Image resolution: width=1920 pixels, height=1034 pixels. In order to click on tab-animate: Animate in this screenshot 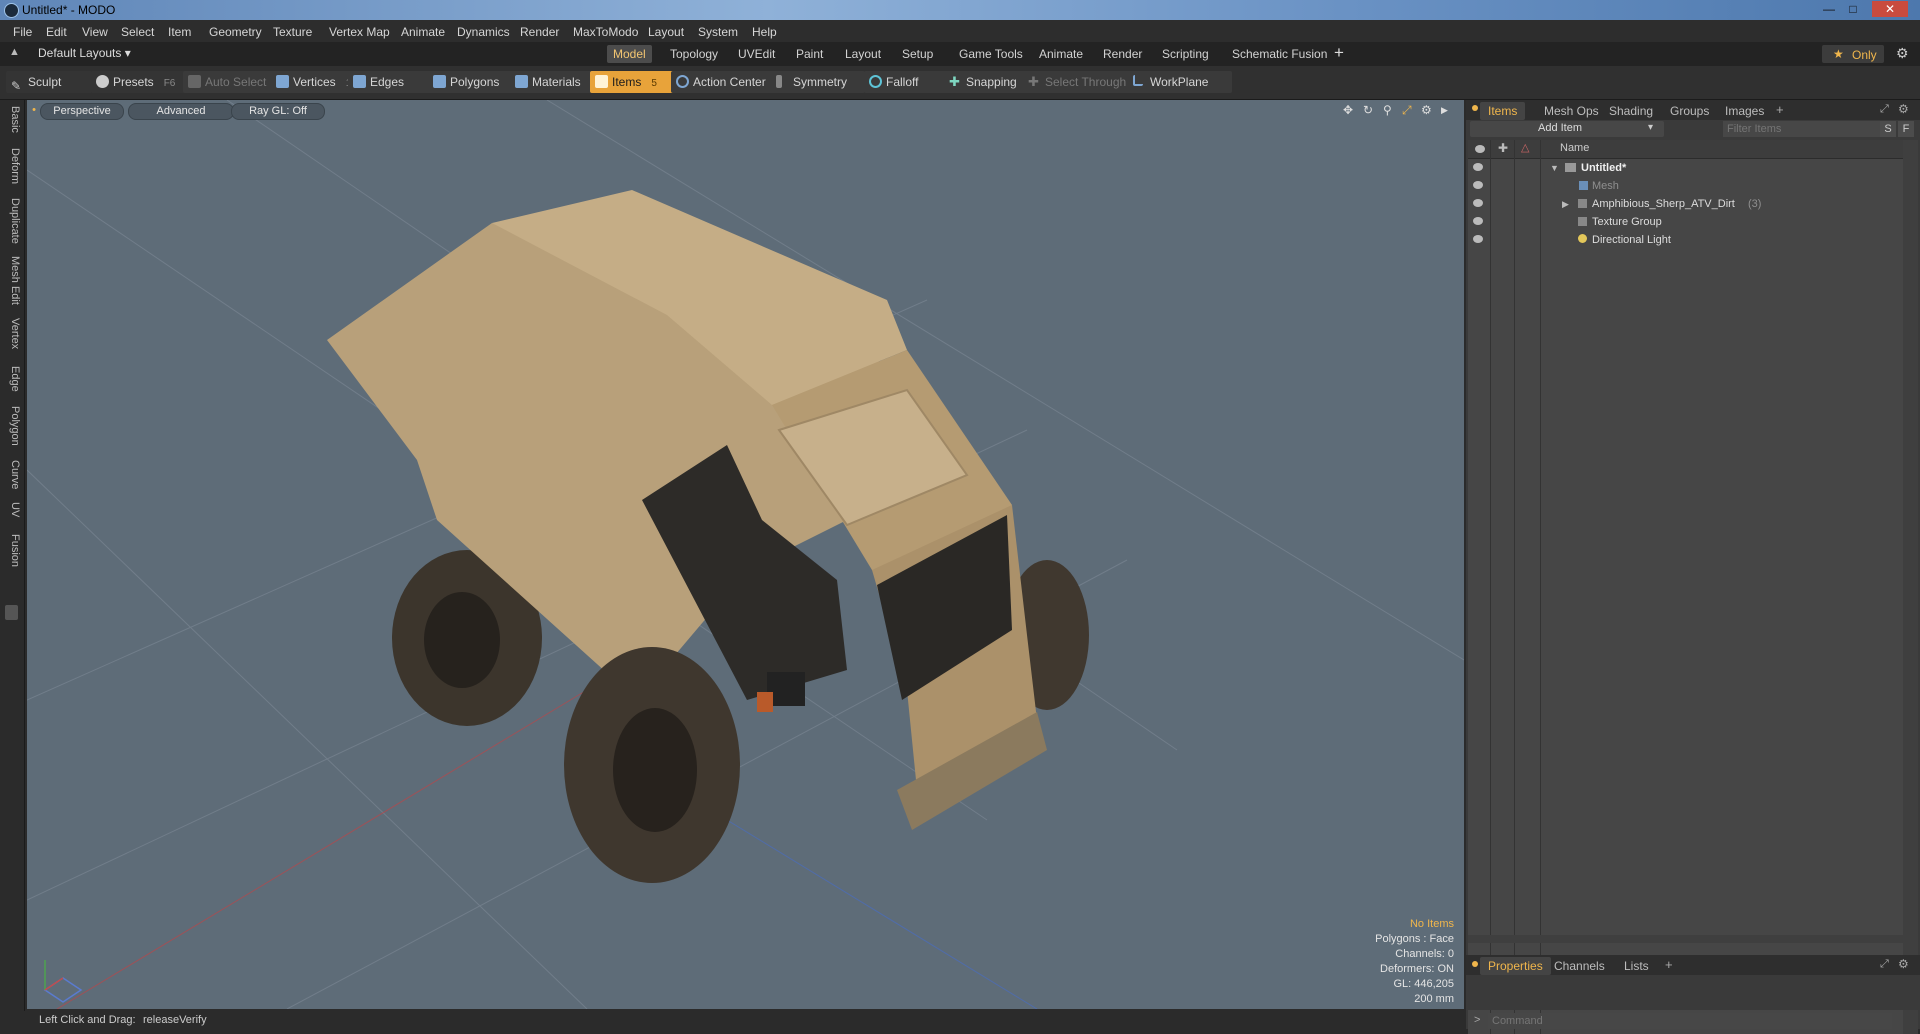, I will do `click(1061, 54)`.